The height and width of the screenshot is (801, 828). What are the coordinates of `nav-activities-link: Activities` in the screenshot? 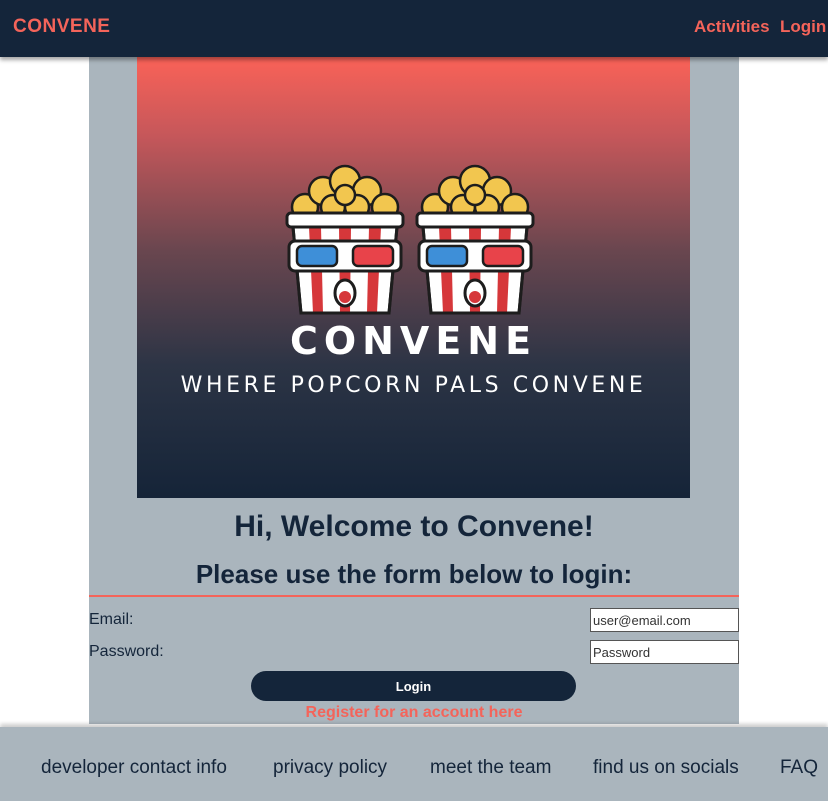 It's located at (732, 27).